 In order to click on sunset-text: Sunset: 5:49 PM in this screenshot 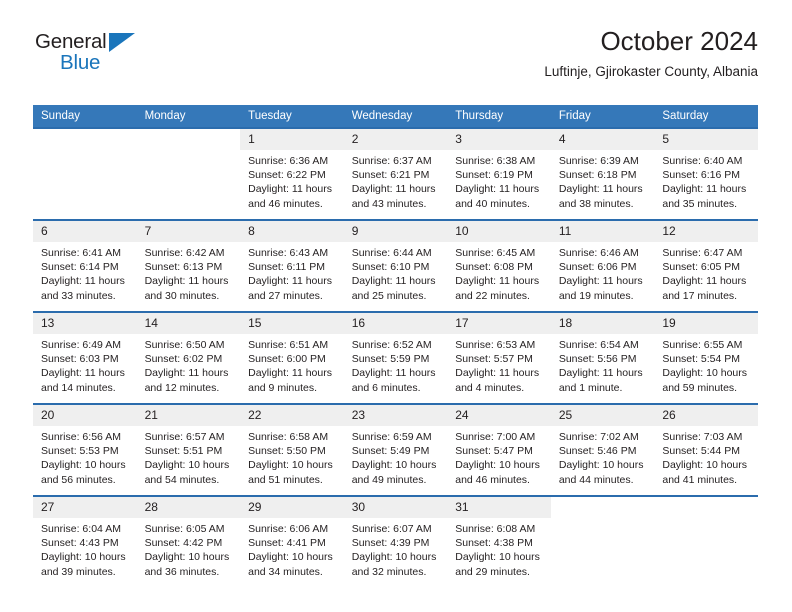, I will do `click(390, 451)`.